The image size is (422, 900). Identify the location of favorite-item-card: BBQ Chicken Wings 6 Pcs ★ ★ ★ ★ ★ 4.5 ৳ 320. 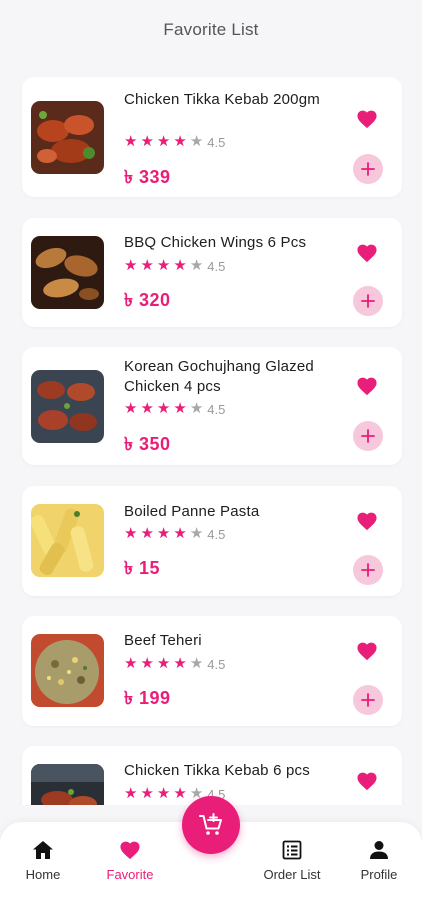
(212, 272).